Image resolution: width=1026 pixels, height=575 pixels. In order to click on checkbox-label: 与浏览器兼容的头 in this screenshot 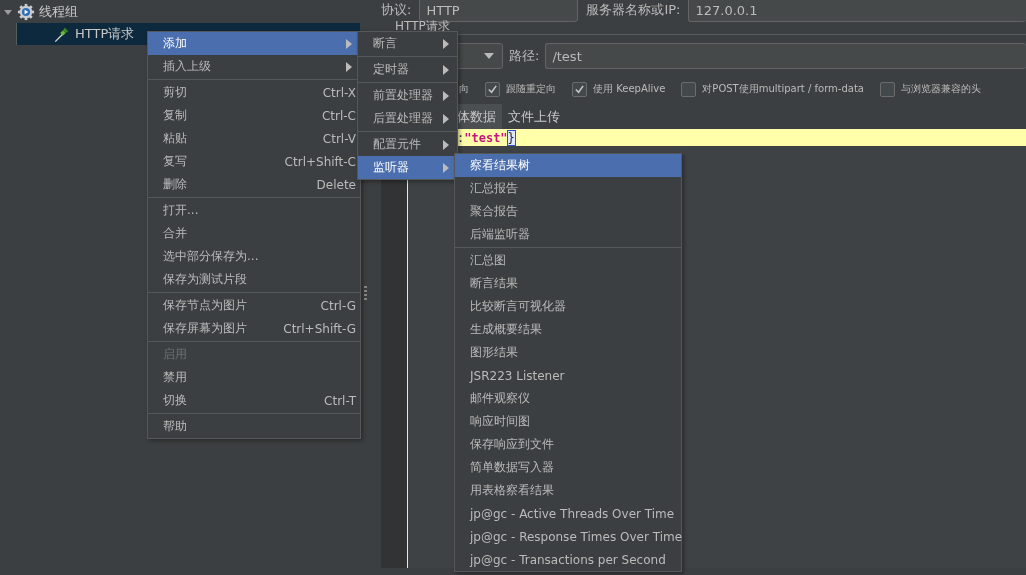, I will do `click(940, 89)`.